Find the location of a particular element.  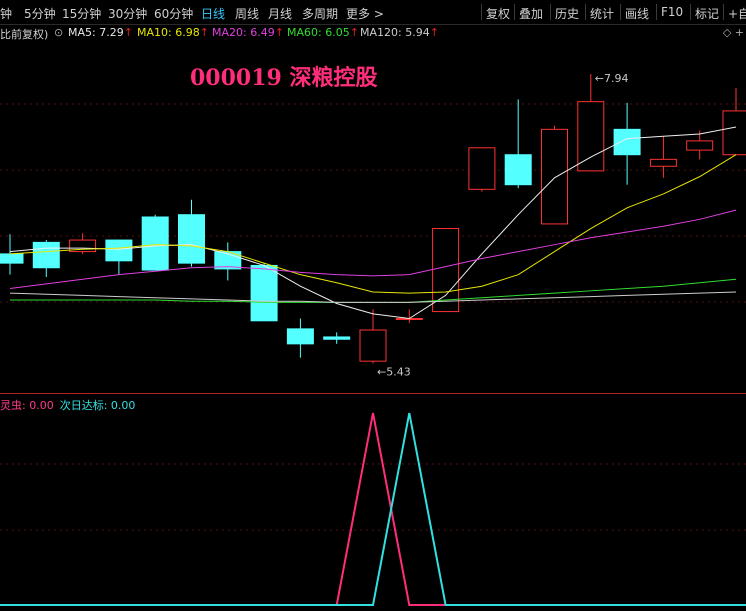

indicator-legend-item-1: 次日达标: 0.00 is located at coordinates (97, 405).